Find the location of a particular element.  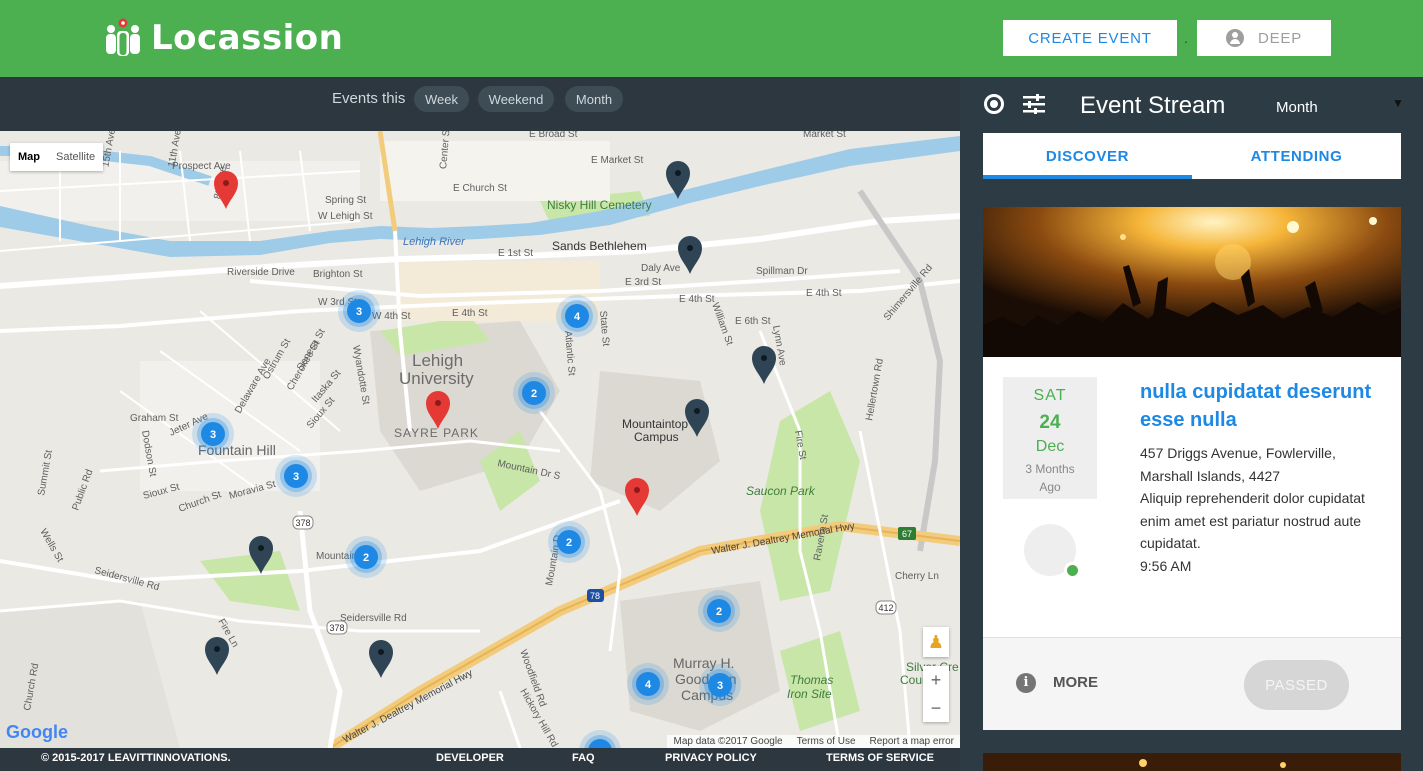

filter-chip-month: Month is located at coordinates (594, 99).